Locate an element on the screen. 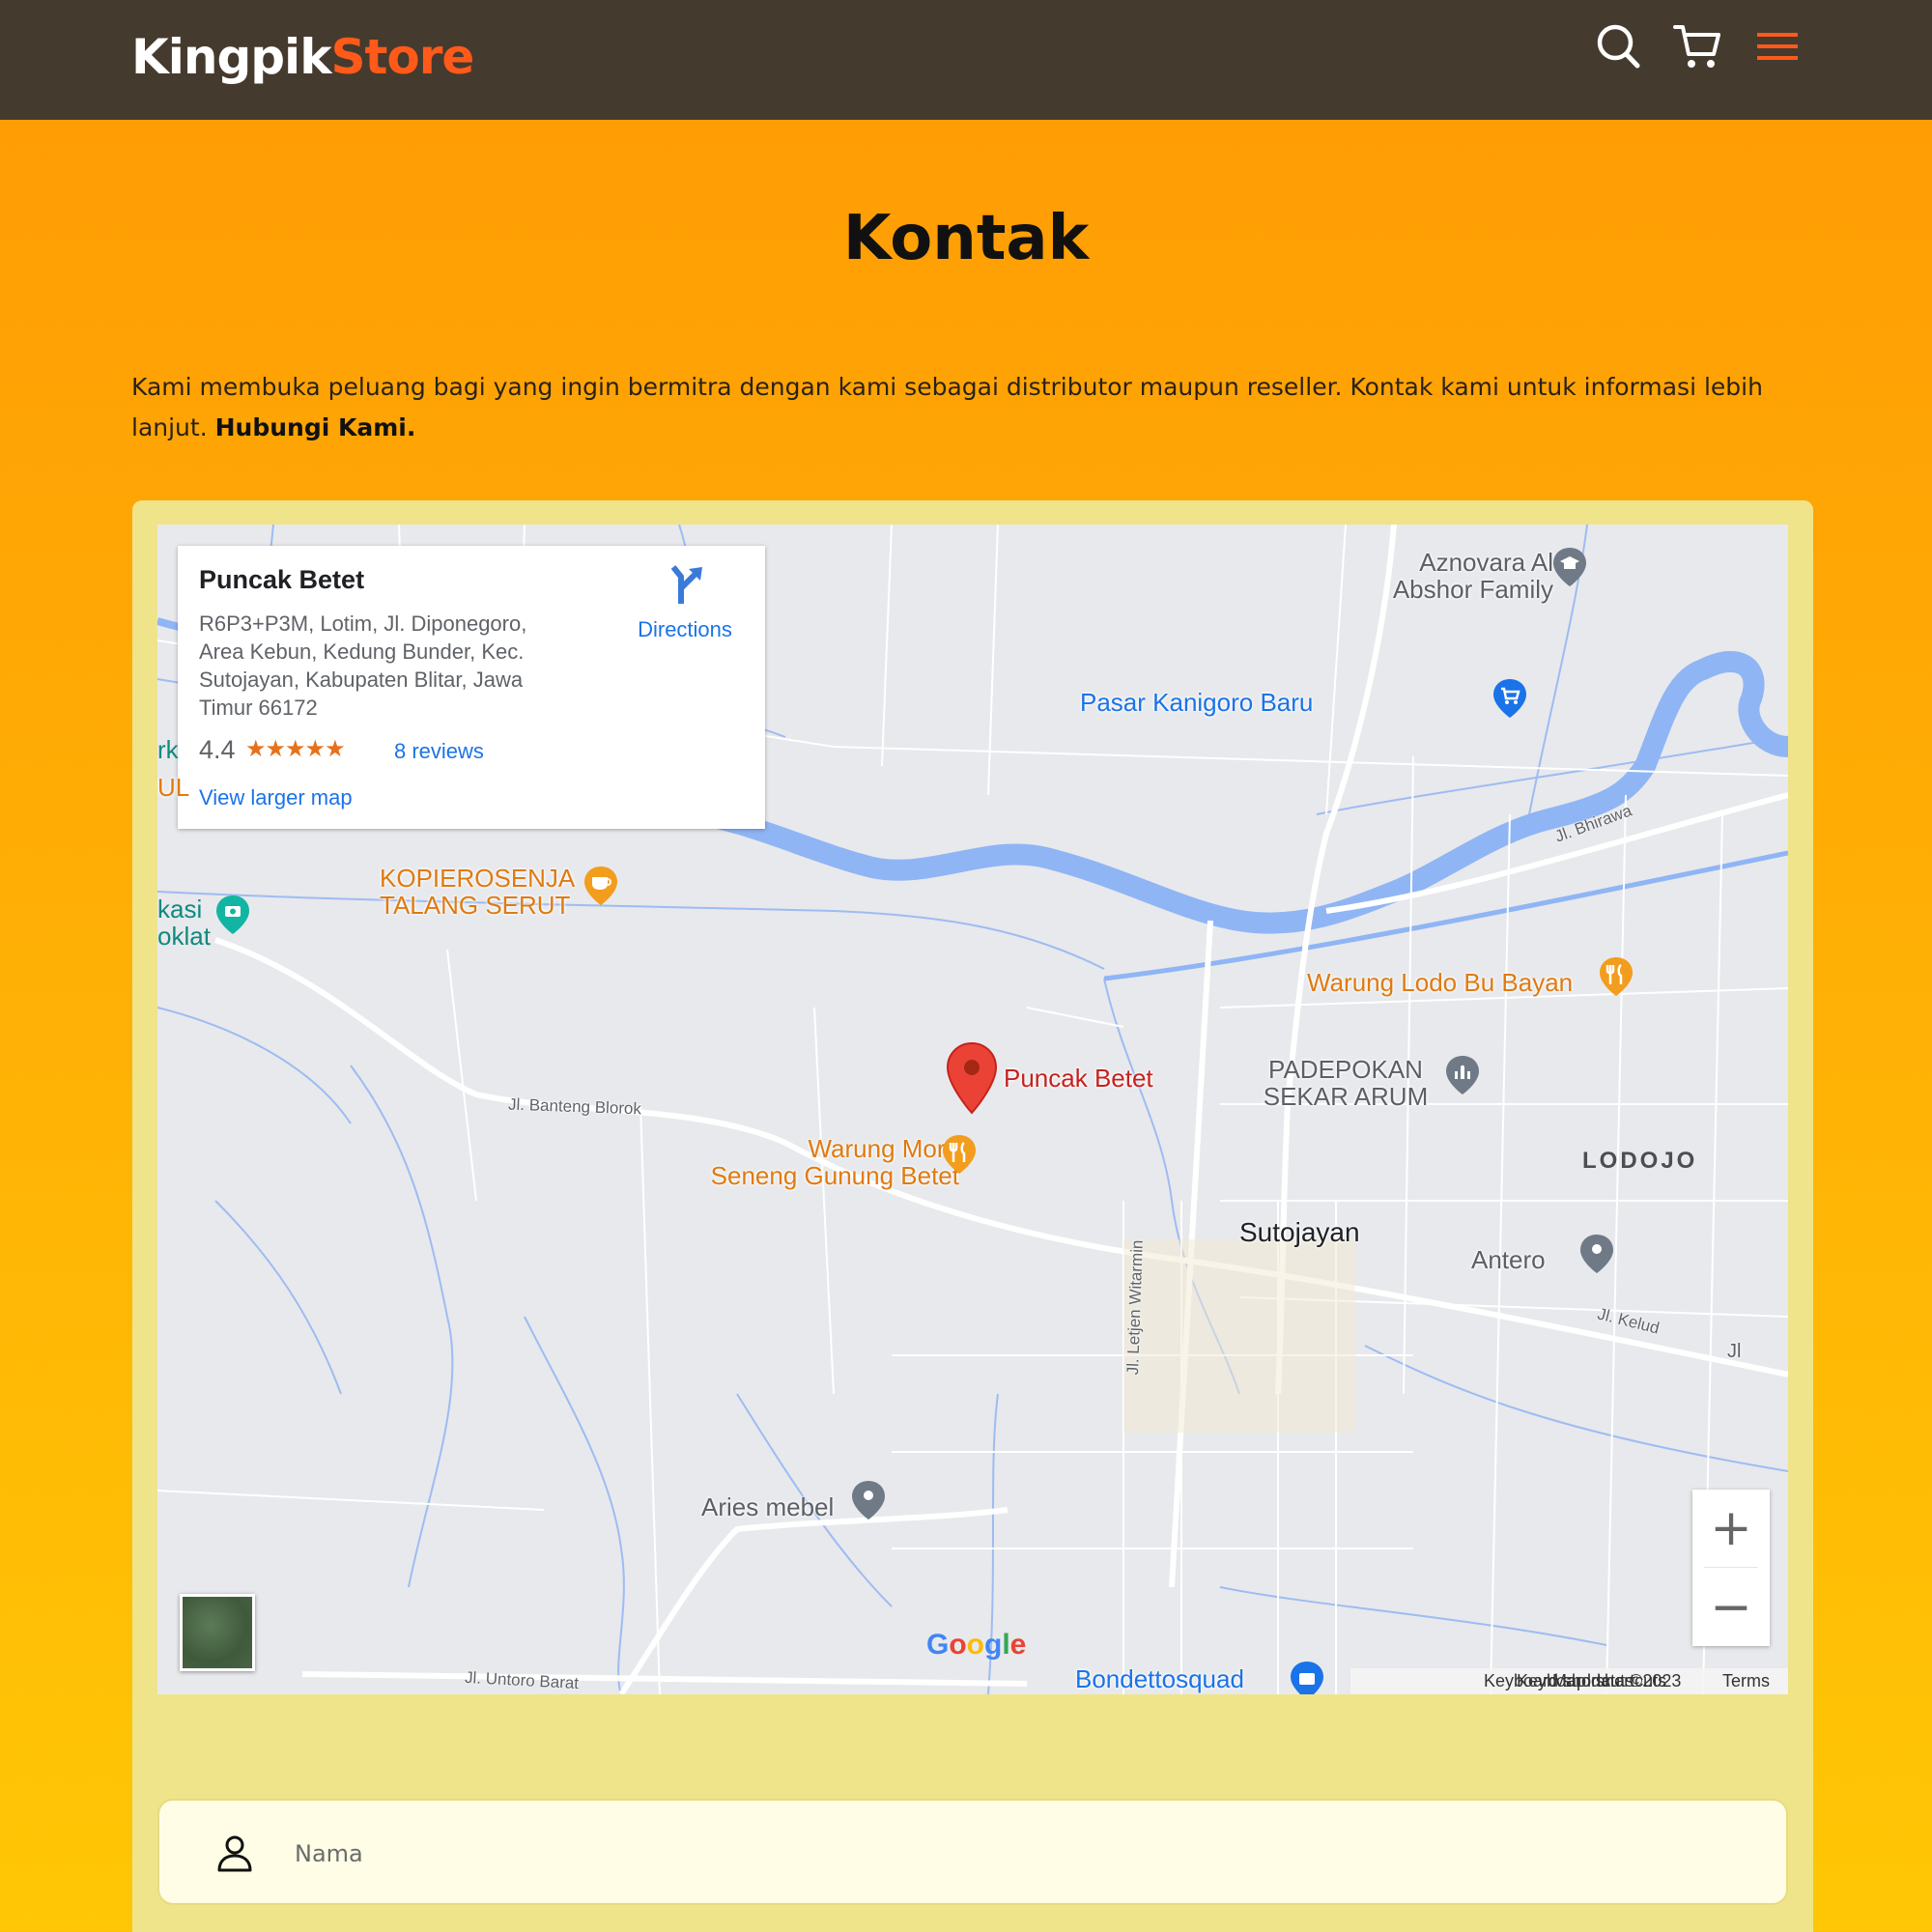 This screenshot has width=1932, height=1932. navbar: KingpikStore is located at coordinates (966, 60).